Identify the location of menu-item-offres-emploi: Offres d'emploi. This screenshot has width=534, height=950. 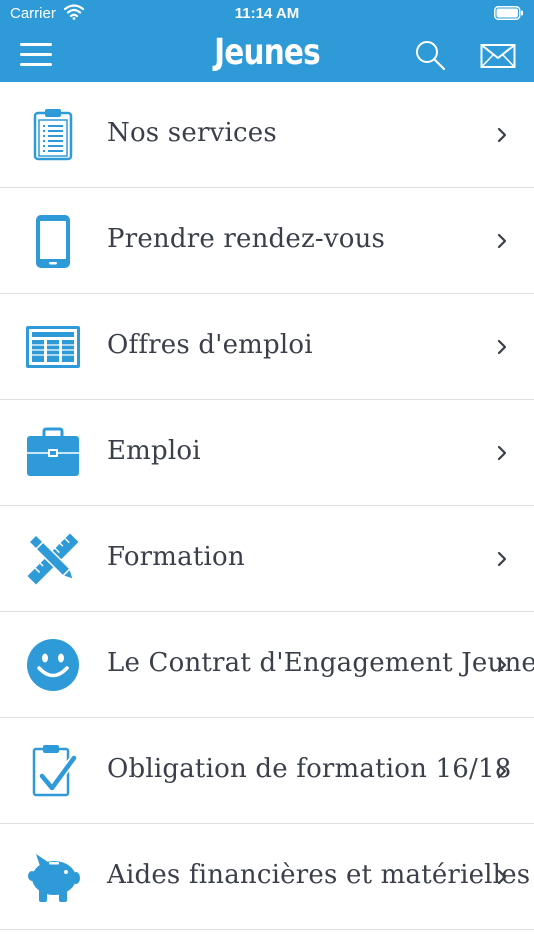
(267, 347).